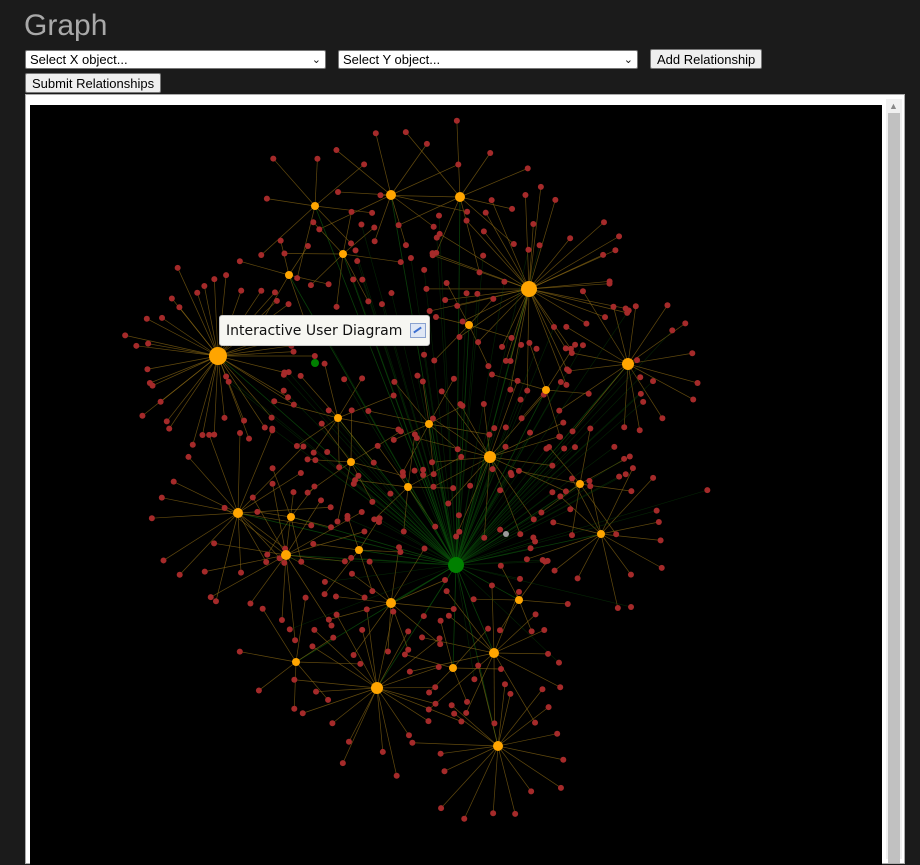  Describe the element at coordinates (894, 488) in the screenshot. I see `scroll-thumb` at that location.